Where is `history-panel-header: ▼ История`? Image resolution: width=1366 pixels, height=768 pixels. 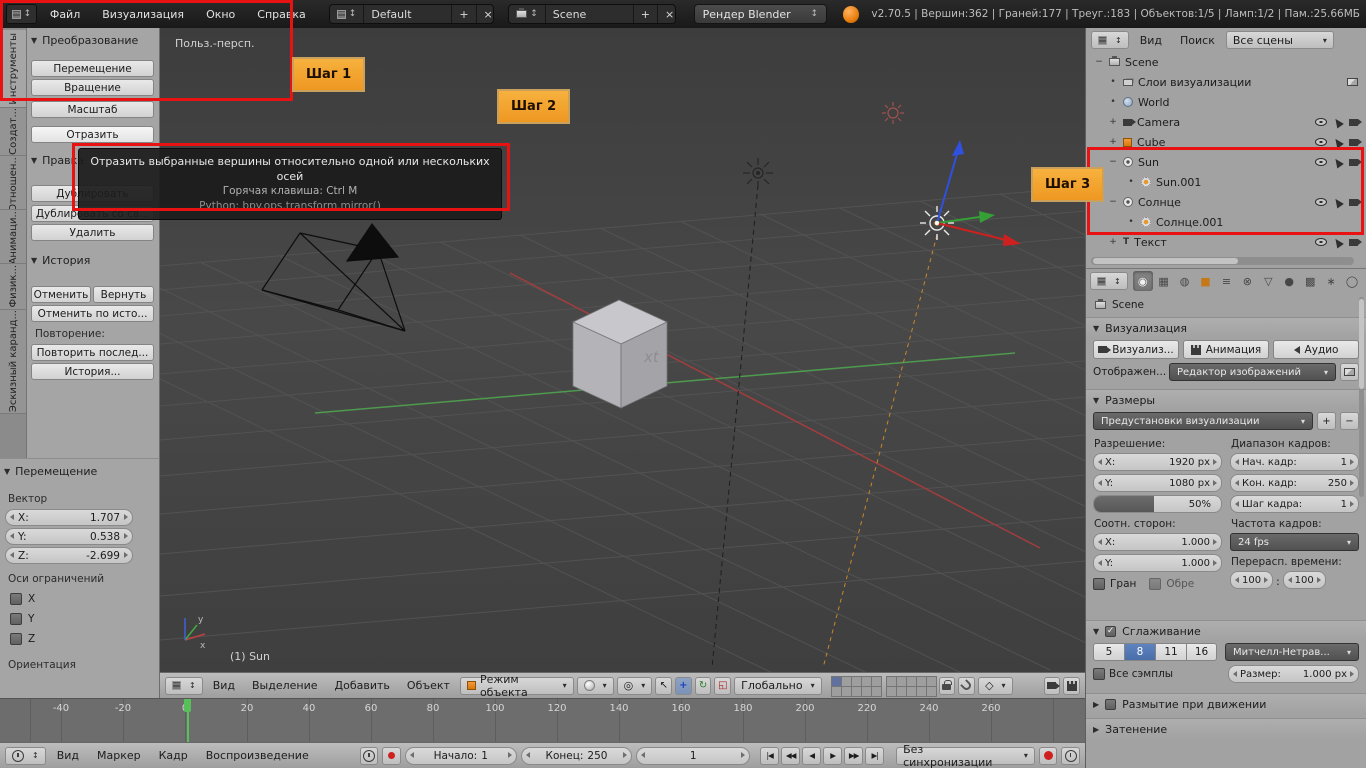
history-panel-header: ▼ История is located at coordinates (60, 260).